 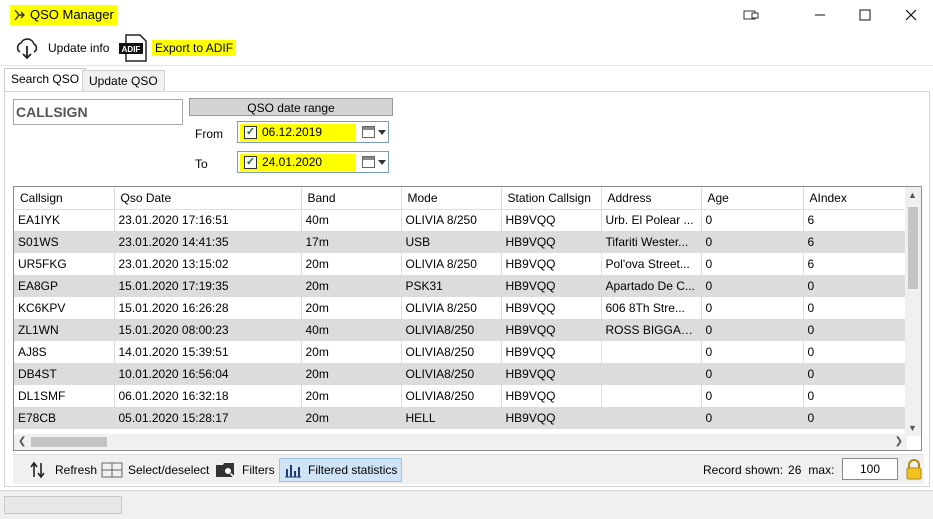 What do you see at coordinates (98, 112) in the screenshot?
I see `callsign-input: CALLSIGN` at bounding box center [98, 112].